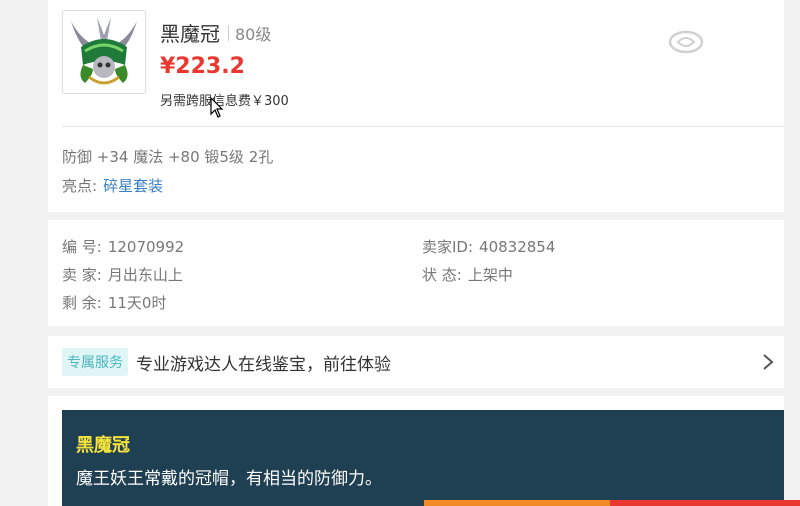 Image resolution: width=800 pixels, height=506 pixels. I want to click on bottom-bar-orange, so click(517, 503).